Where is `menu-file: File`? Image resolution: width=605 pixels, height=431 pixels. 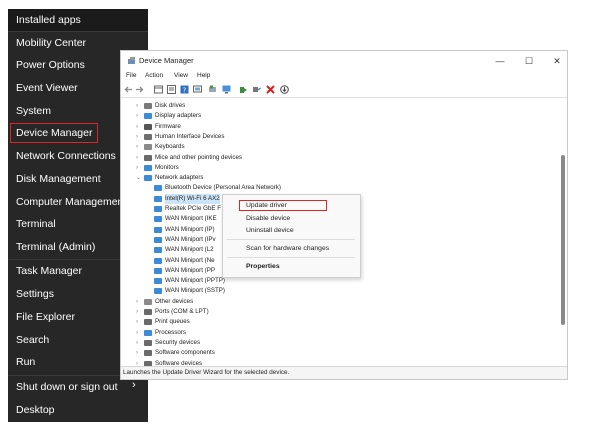 menu-file: File is located at coordinates (131, 75).